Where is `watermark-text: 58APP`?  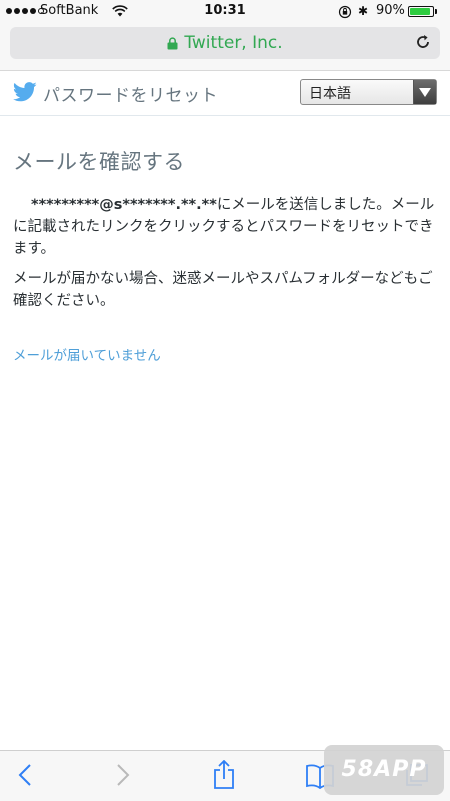
watermark-text: 58APP is located at coordinates (384, 769).